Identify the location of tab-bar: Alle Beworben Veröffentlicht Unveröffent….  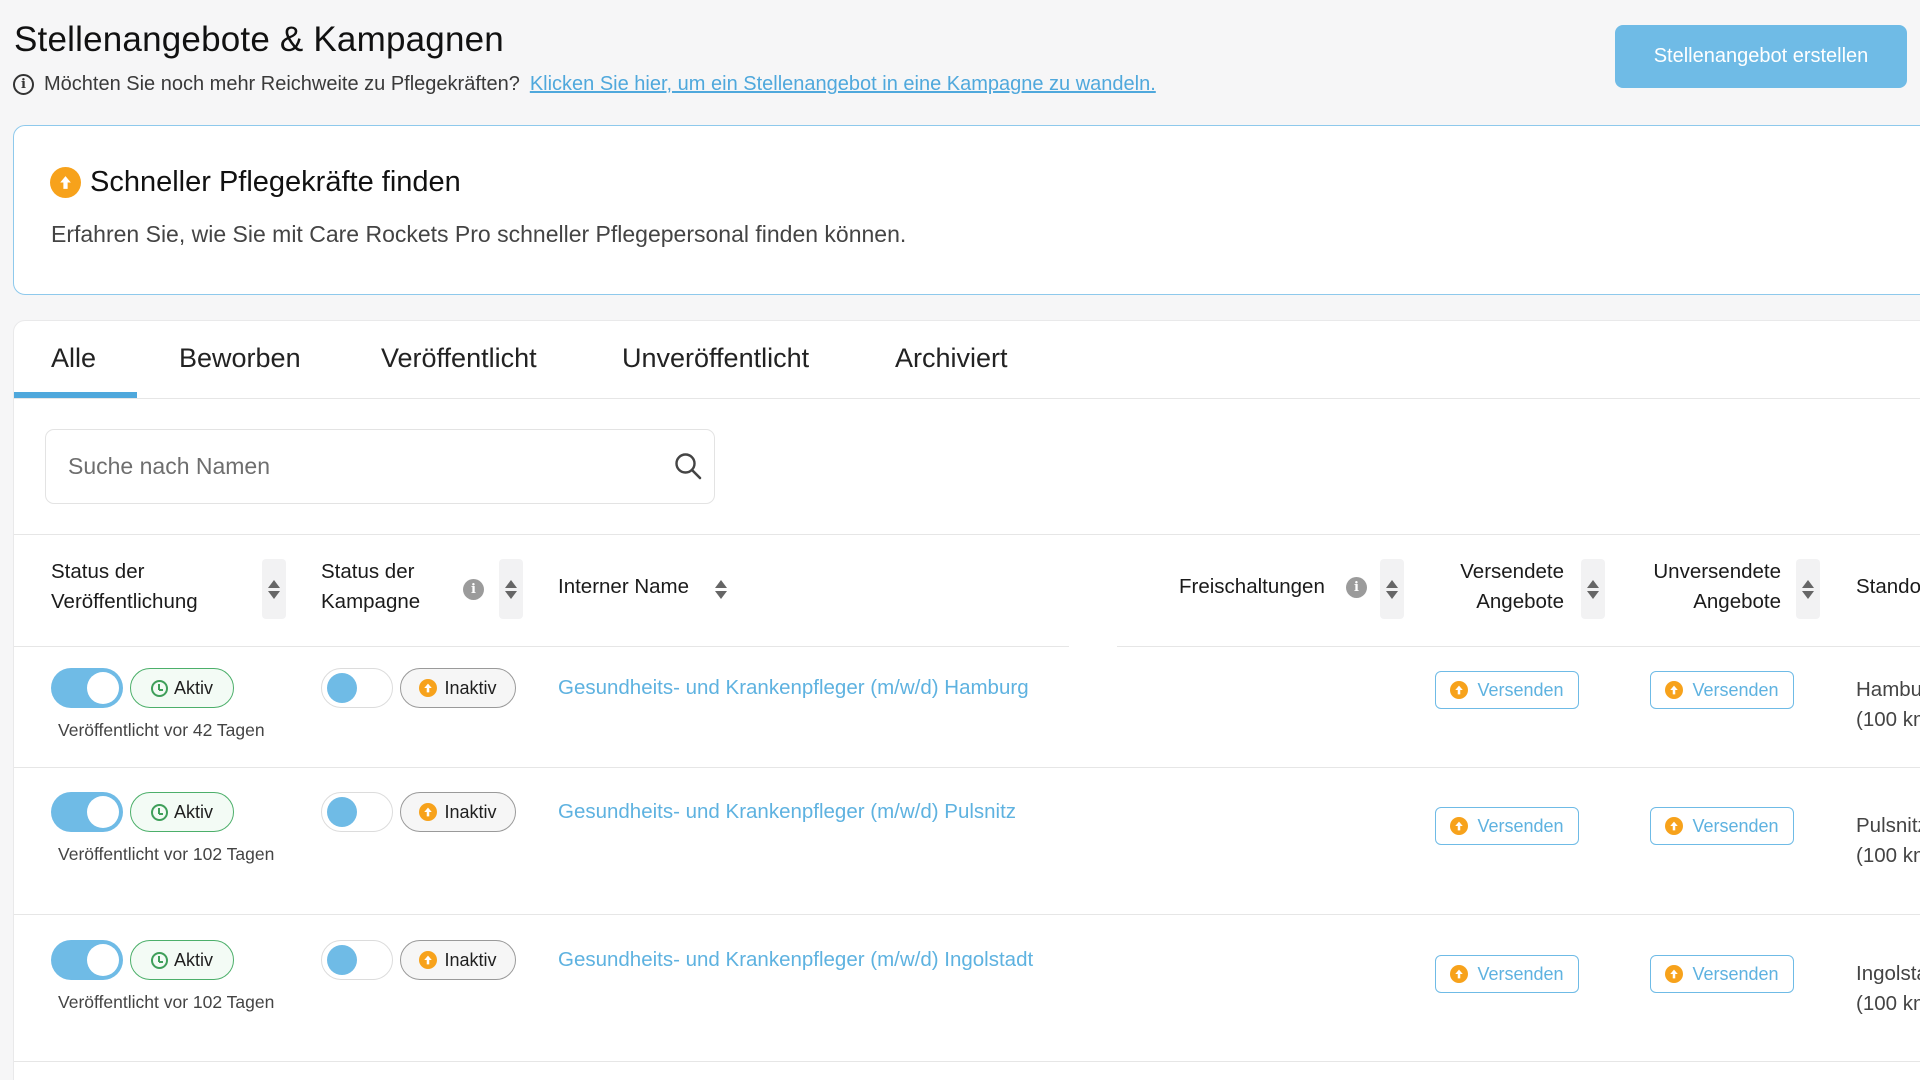
(967, 360).